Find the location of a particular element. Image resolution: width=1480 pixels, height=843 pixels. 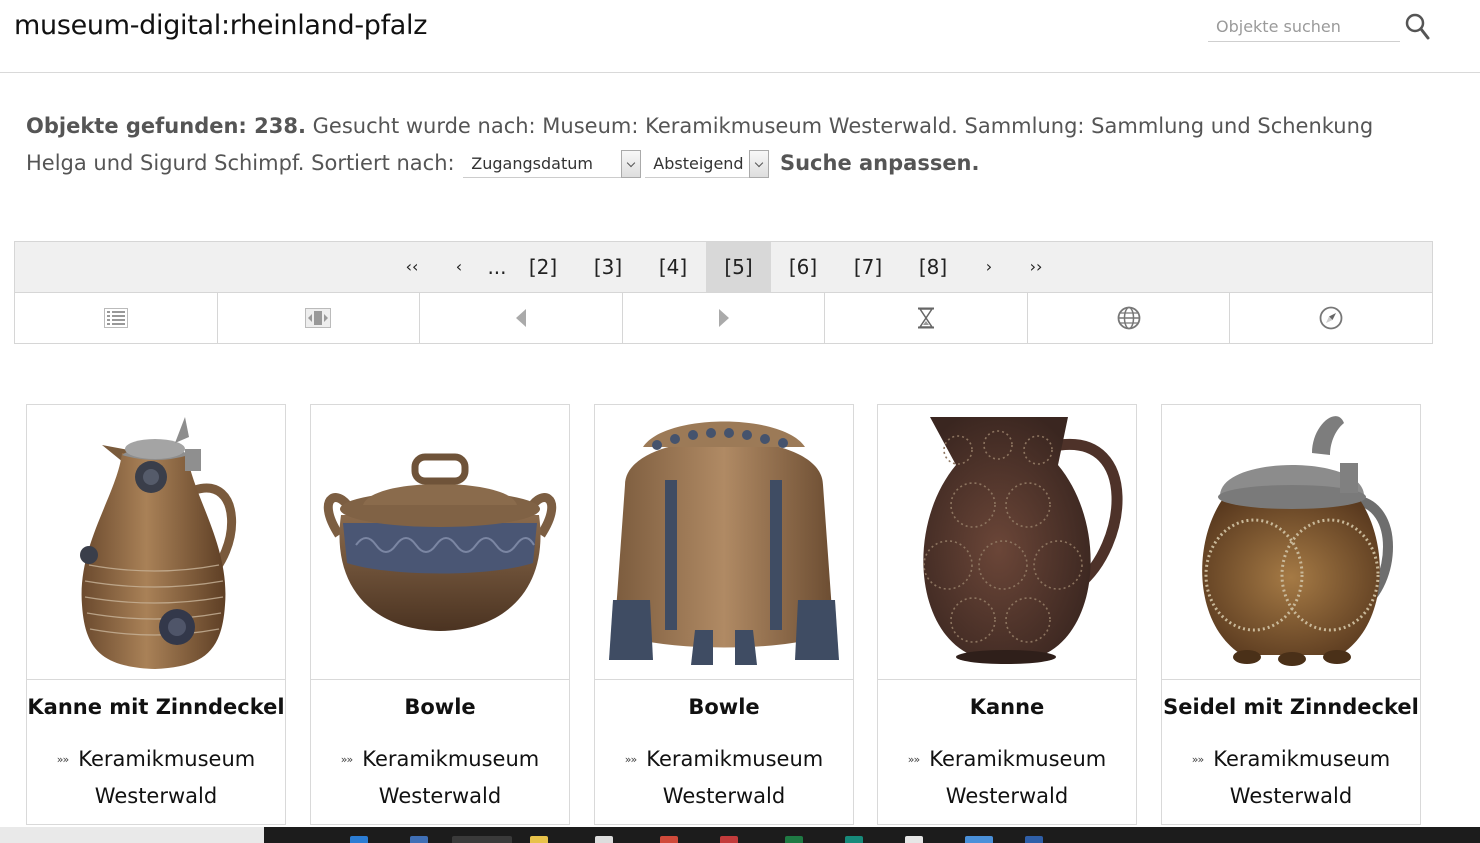

object-title: Kanne mit Zinndeckel is located at coordinates (156, 707).